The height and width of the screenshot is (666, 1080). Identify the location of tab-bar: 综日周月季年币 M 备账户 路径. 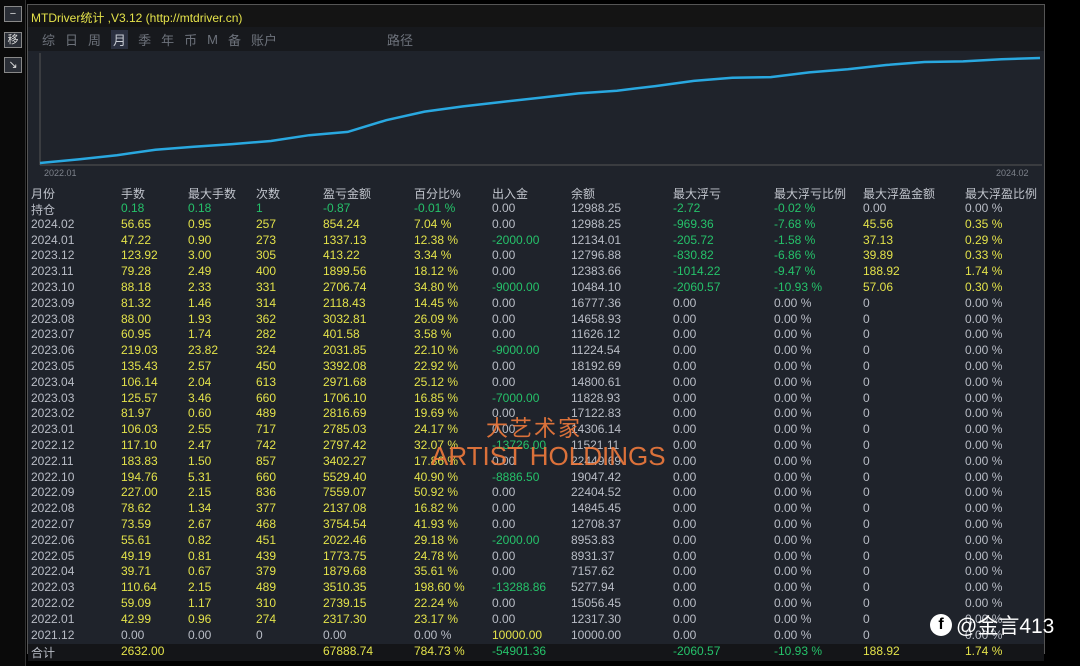
(536, 39).